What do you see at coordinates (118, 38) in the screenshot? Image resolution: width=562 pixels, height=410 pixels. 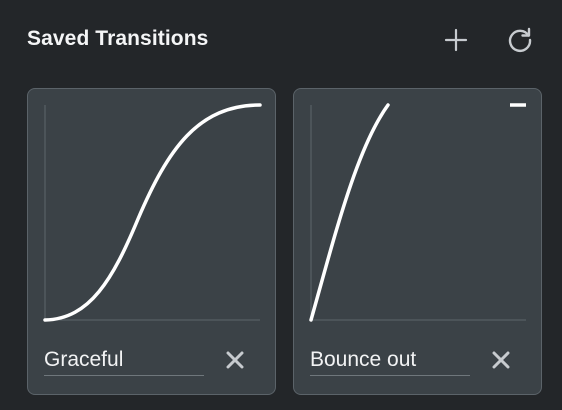 I see `panel-title: Saved Transitions` at bounding box center [118, 38].